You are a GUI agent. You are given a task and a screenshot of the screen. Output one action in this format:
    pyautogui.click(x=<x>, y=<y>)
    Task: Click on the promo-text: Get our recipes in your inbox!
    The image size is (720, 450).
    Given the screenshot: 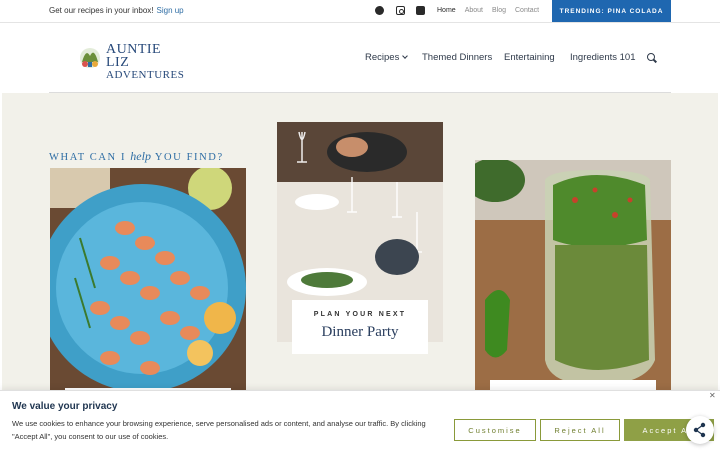 What is the action you would take?
    pyautogui.click(x=101, y=10)
    